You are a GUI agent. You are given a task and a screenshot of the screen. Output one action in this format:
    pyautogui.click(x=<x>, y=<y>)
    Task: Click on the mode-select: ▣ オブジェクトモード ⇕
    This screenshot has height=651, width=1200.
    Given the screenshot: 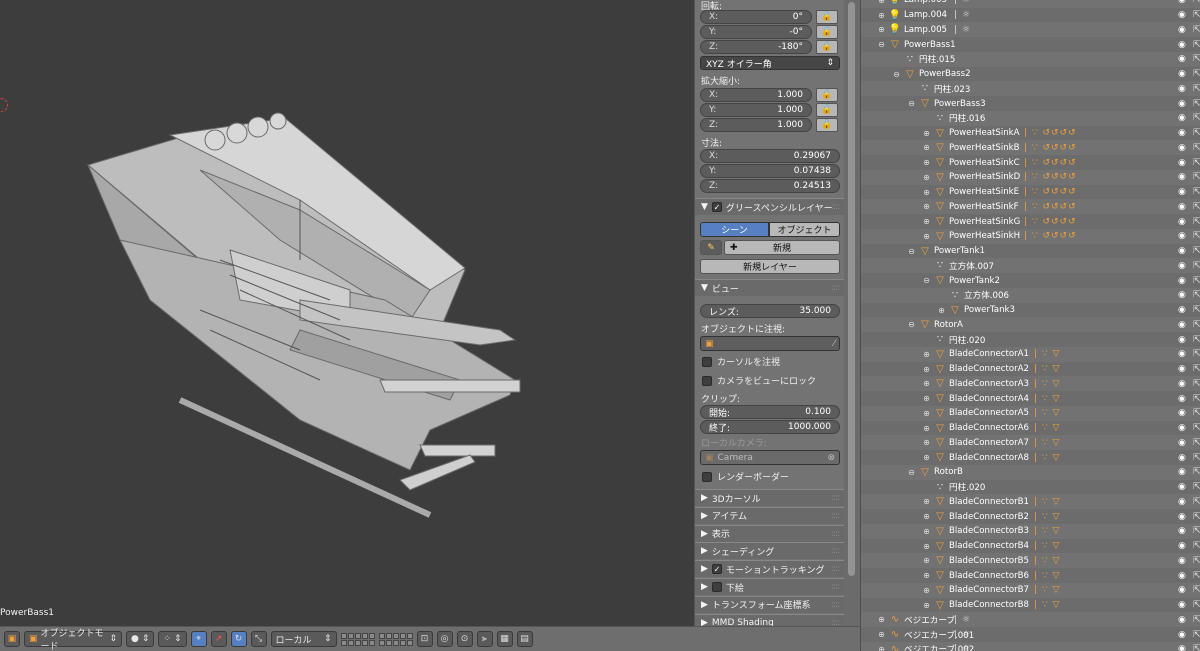 What is the action you would take?
    pyautogui.click(x=73, y=640)
    